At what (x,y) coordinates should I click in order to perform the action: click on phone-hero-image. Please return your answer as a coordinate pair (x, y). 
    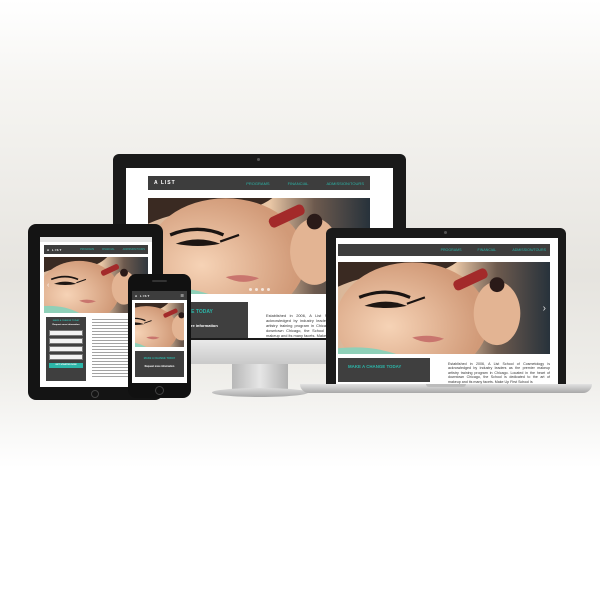
    Looking at the image, I should click on (159, 325).